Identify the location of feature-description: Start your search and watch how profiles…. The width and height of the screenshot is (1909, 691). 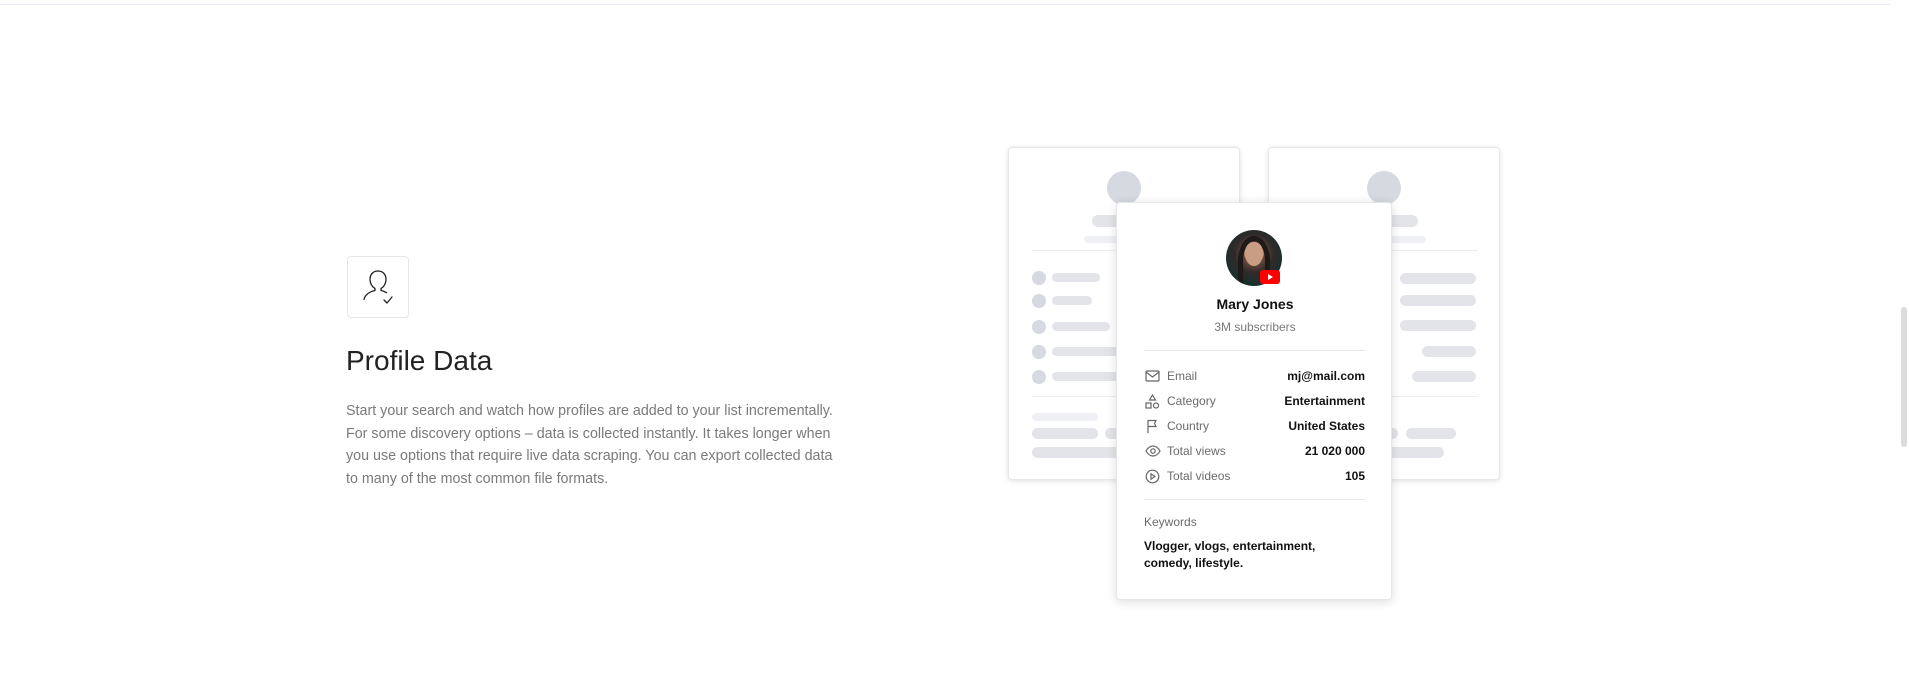
(589, 445).